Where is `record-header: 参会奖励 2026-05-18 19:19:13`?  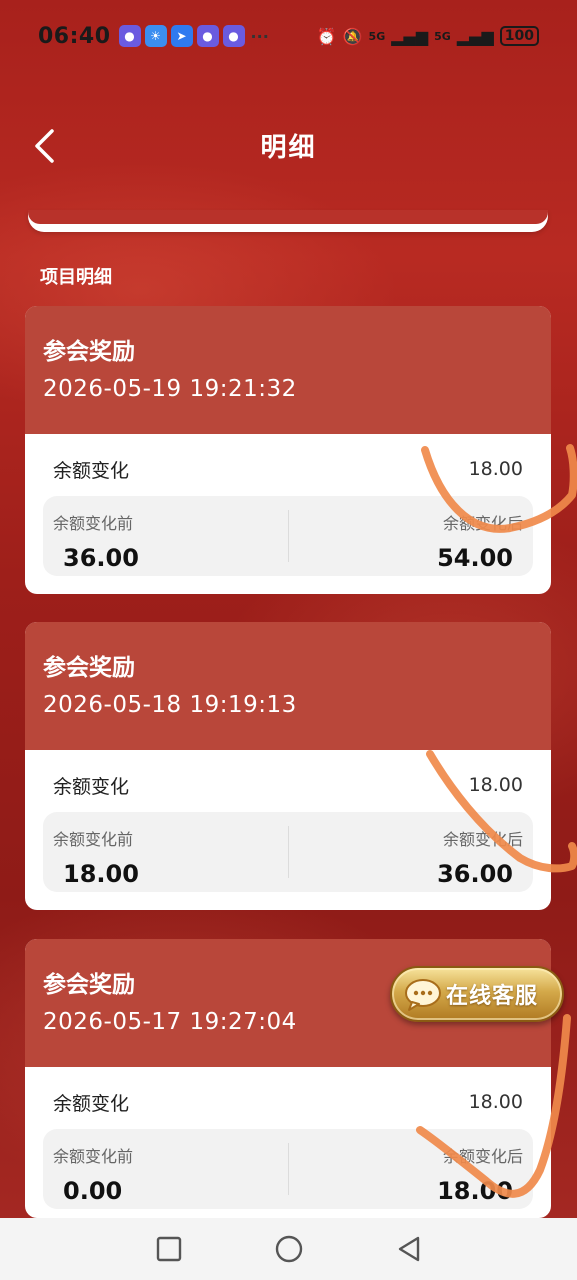 record-header: 参会奖励 2026-05-18 19:19:13 is located at coordinates (288, 686).